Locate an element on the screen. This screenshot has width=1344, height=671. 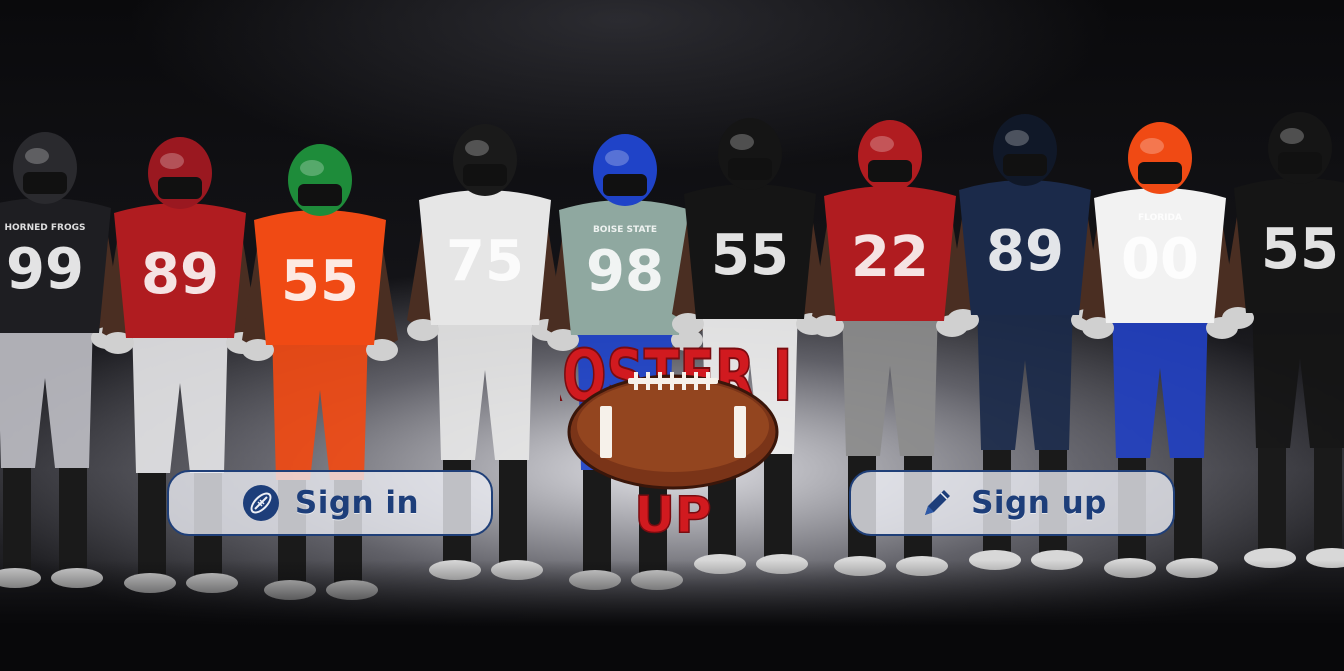
logo-text-bottom: UP is located at coordinates (672, 515).